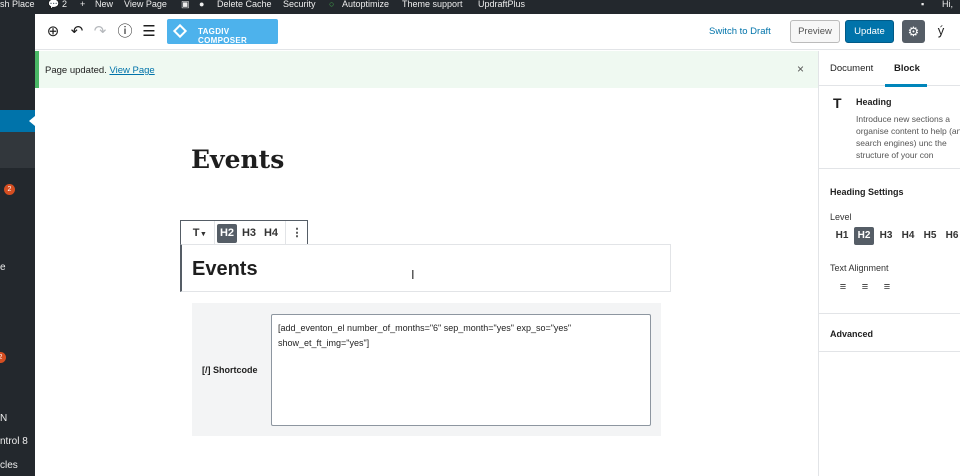 This screenshot has height=476, width=960. Describe the element at coordinates (922, 4) in the screenshot. I see `avatar: ▪` at that location.